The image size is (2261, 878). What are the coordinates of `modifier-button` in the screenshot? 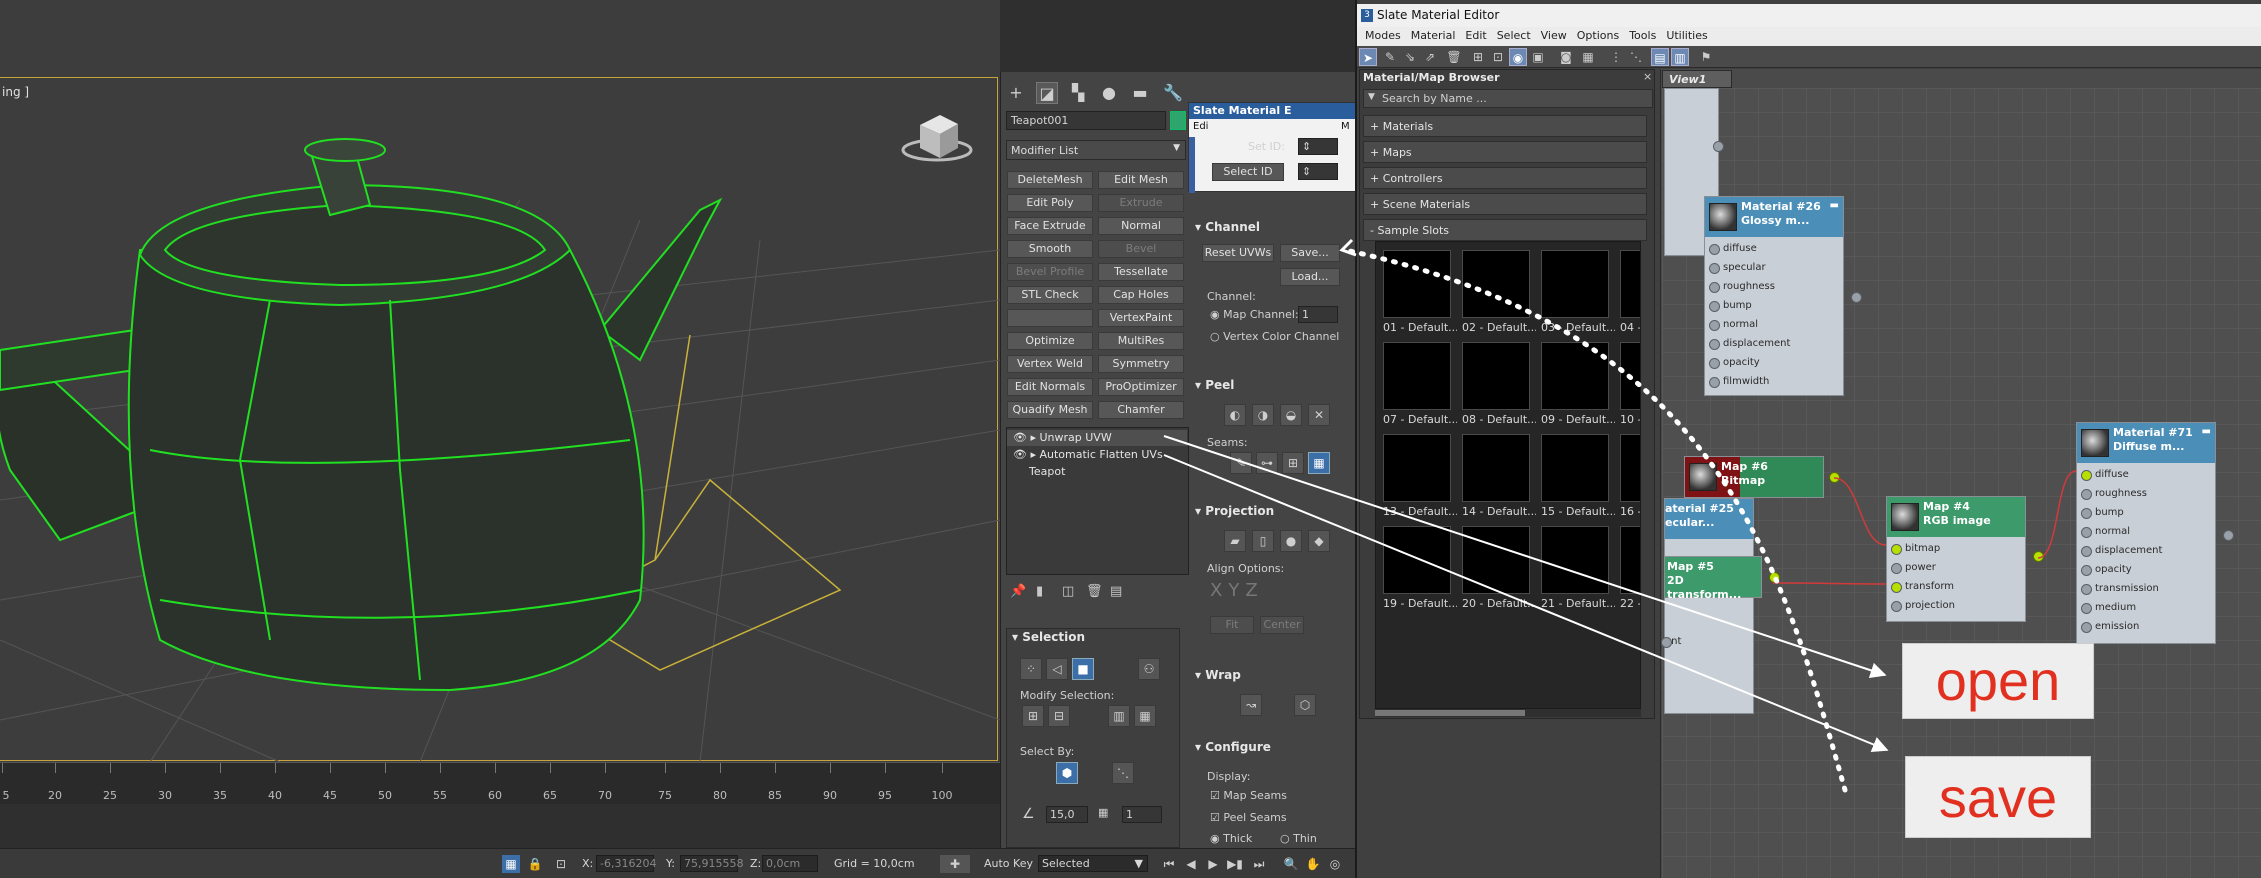 It's located at (1050, 318).